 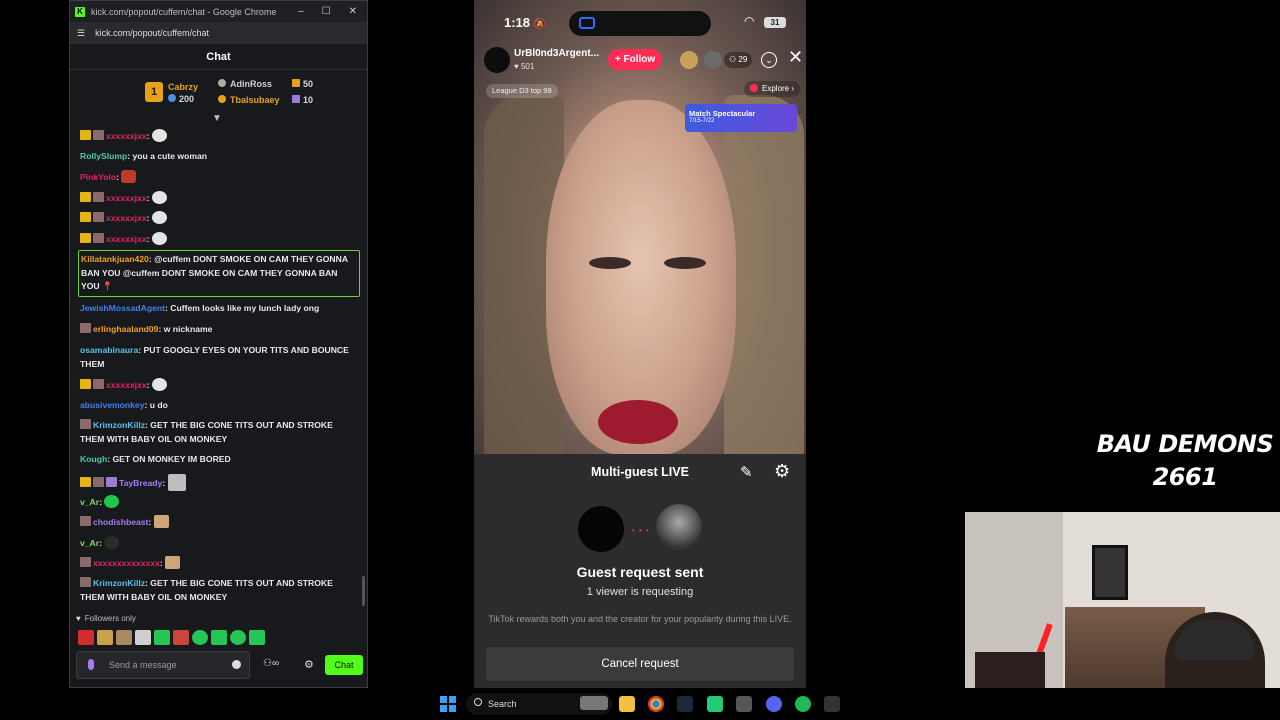 I want to click on chatters-icon: ⚇∞, so click(x=271, y=663).